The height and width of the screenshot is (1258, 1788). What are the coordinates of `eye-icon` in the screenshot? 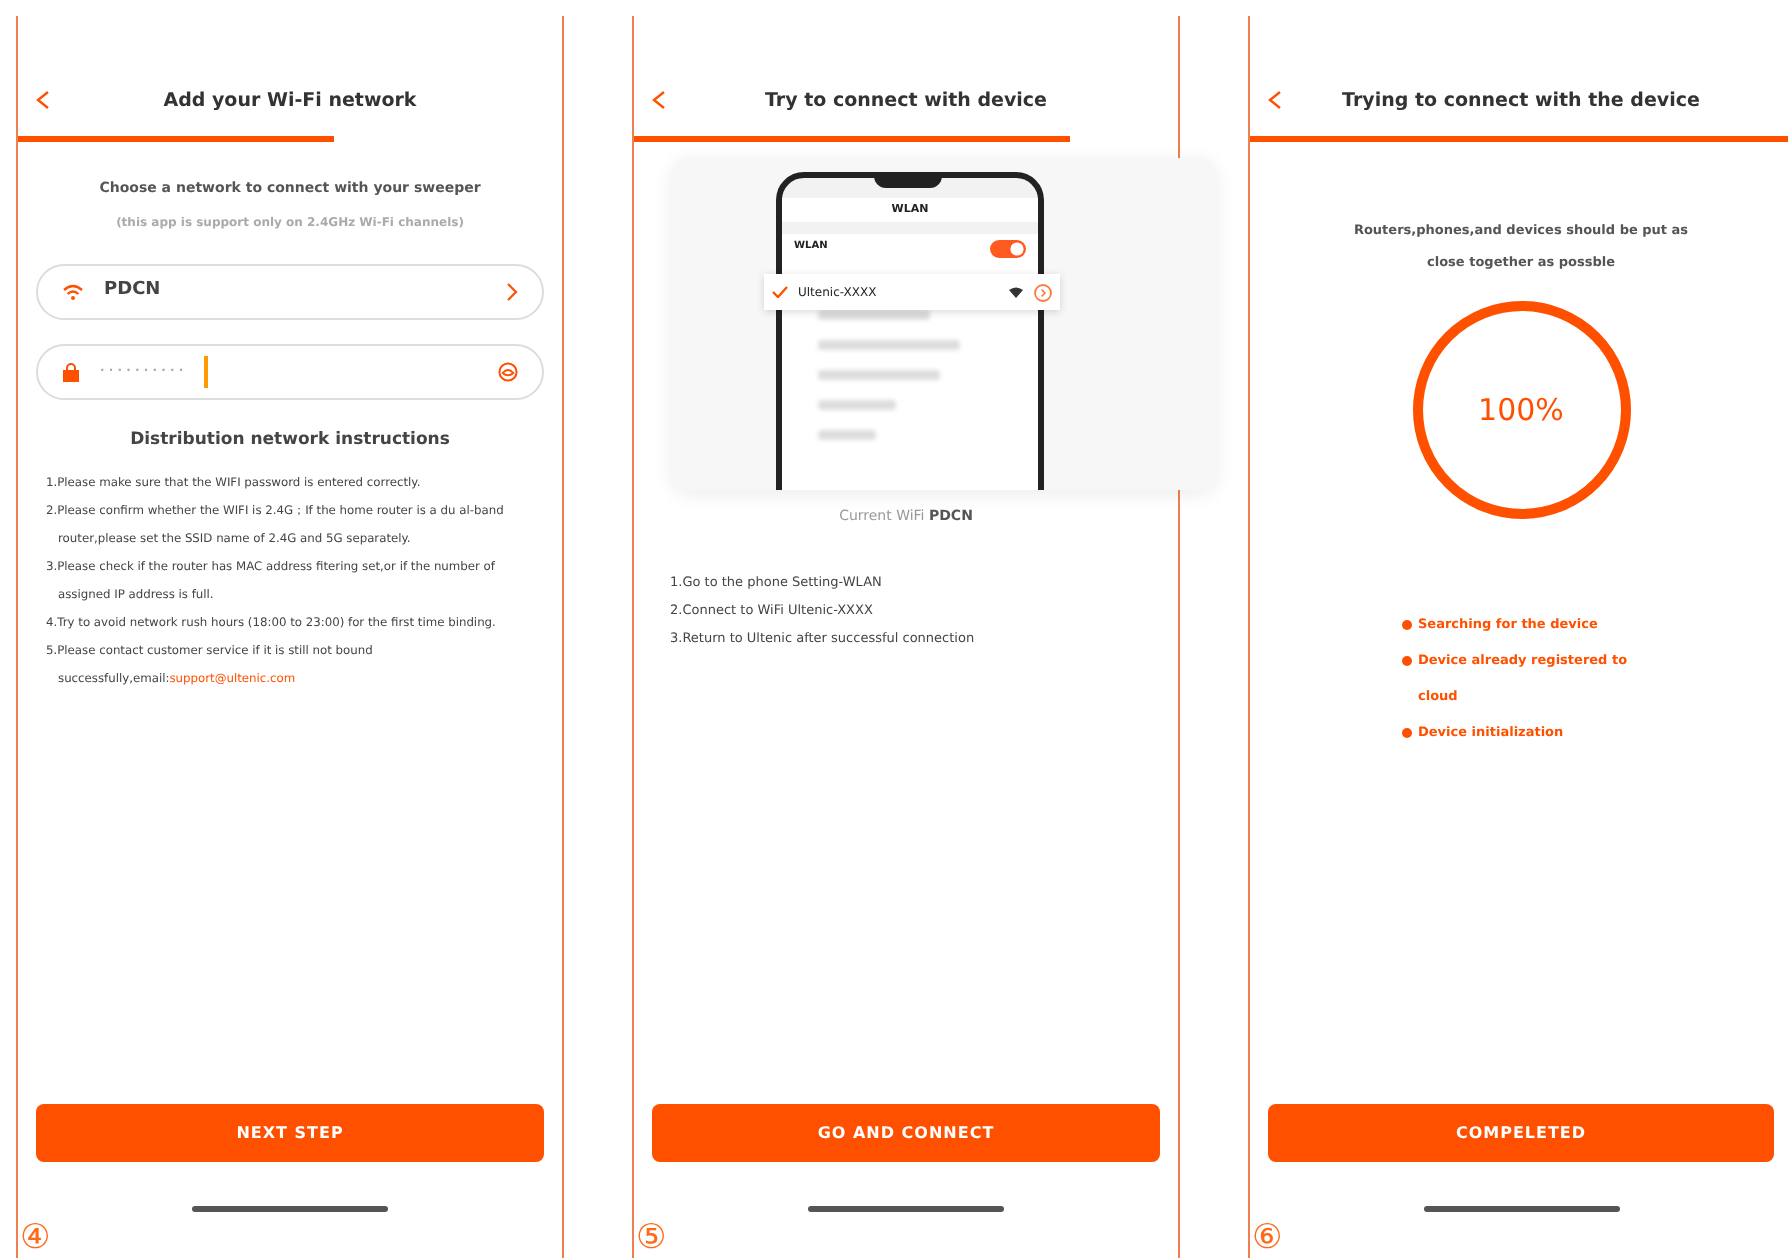 It's located at (508, 371).